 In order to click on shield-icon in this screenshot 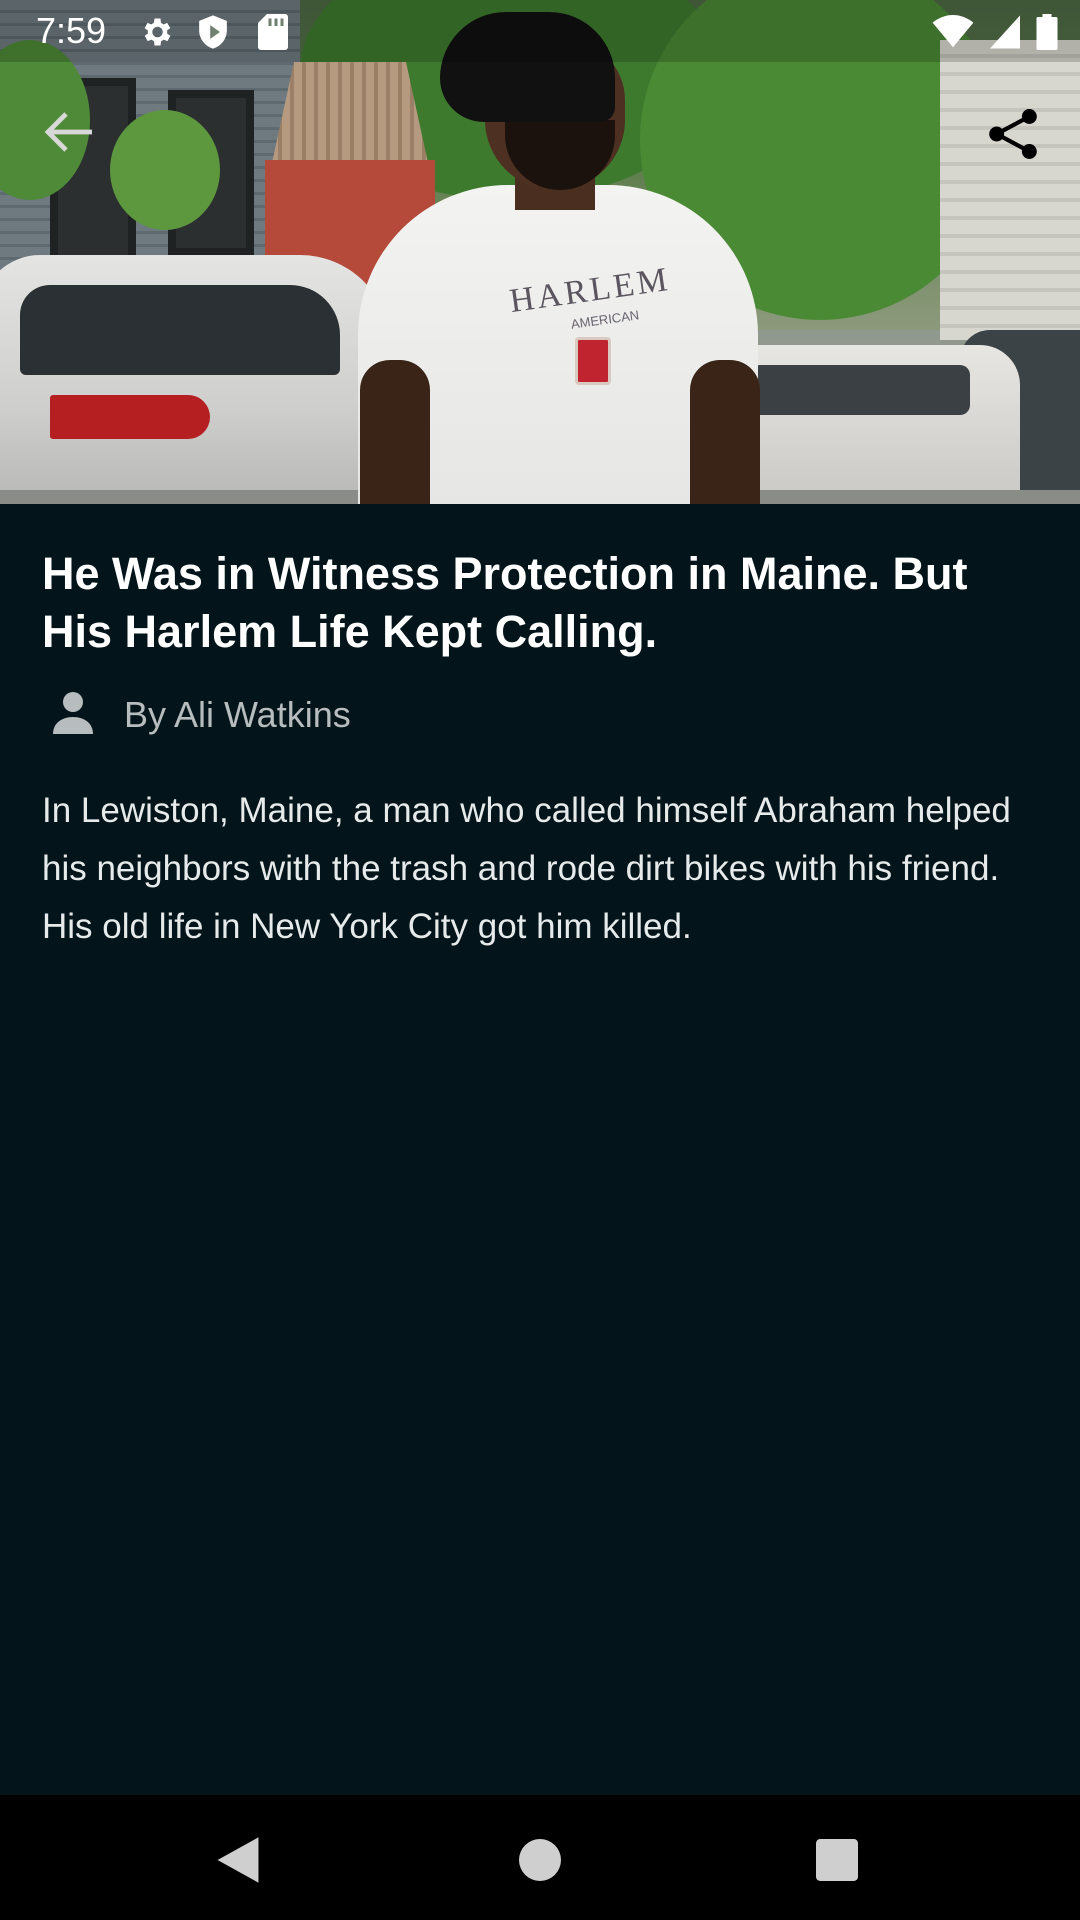, I will do `click(213, 34)`.